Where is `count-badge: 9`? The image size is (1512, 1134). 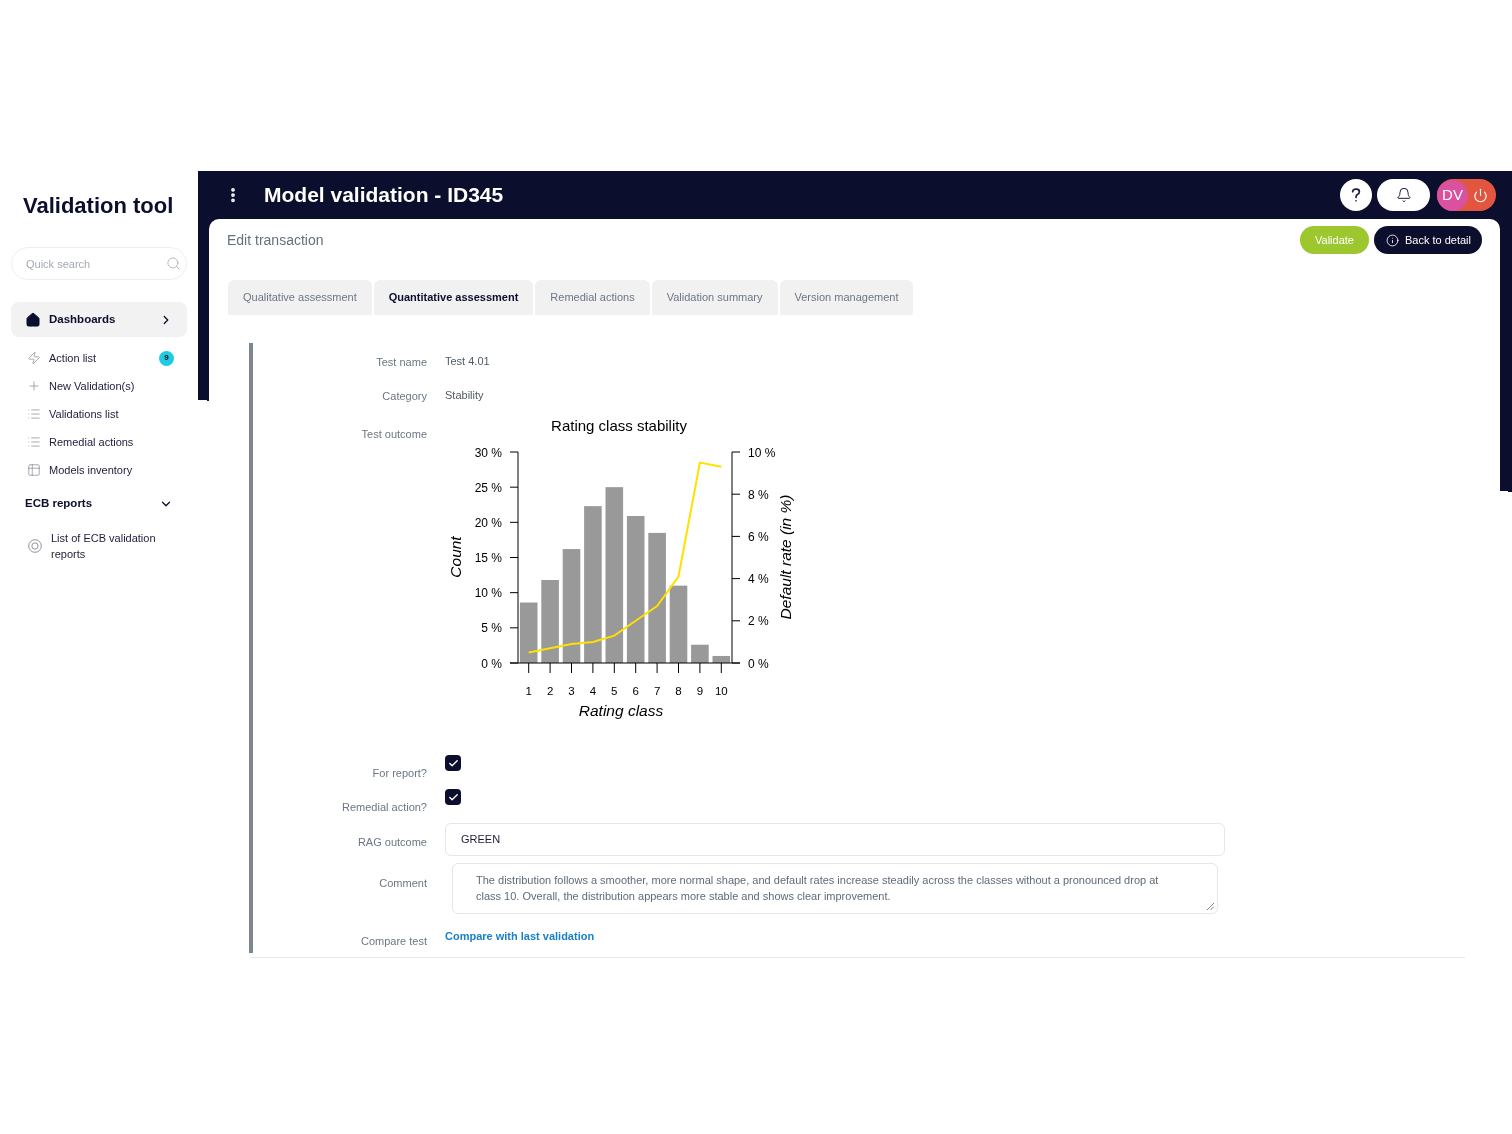 count-badge: 9 is located at coordinates (166, 358).